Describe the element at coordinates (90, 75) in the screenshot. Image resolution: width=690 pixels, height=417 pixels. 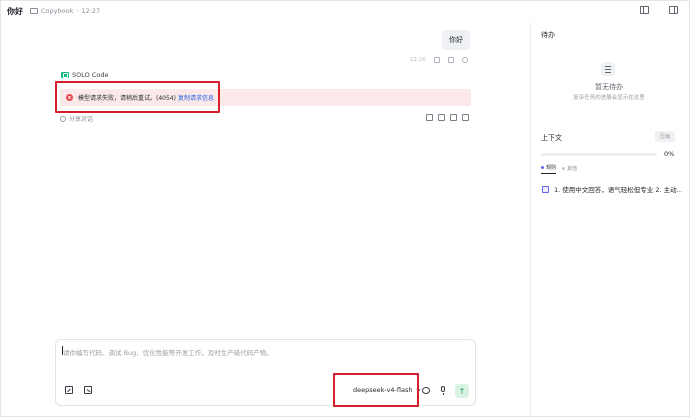
I see `agent-name: SOLO Code` at that location.